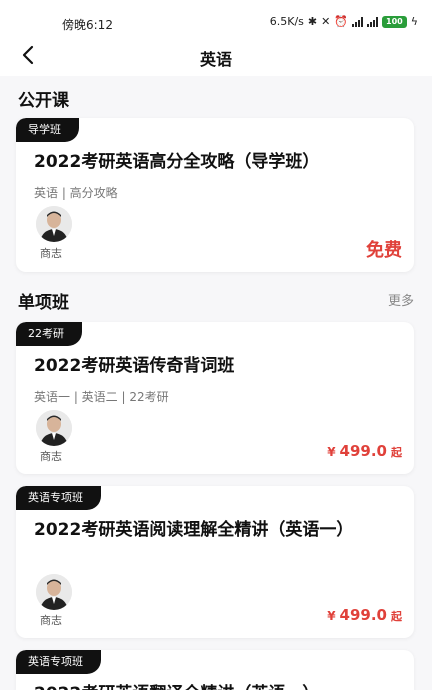 Image resolution: width=432 pixels, height=690 pixels. What do you see at coordinates (215, 686) in the screenshot?
I see `course-title: 2022考研英语翻译全精讲（英语一）` at bounding box center [215, 686].